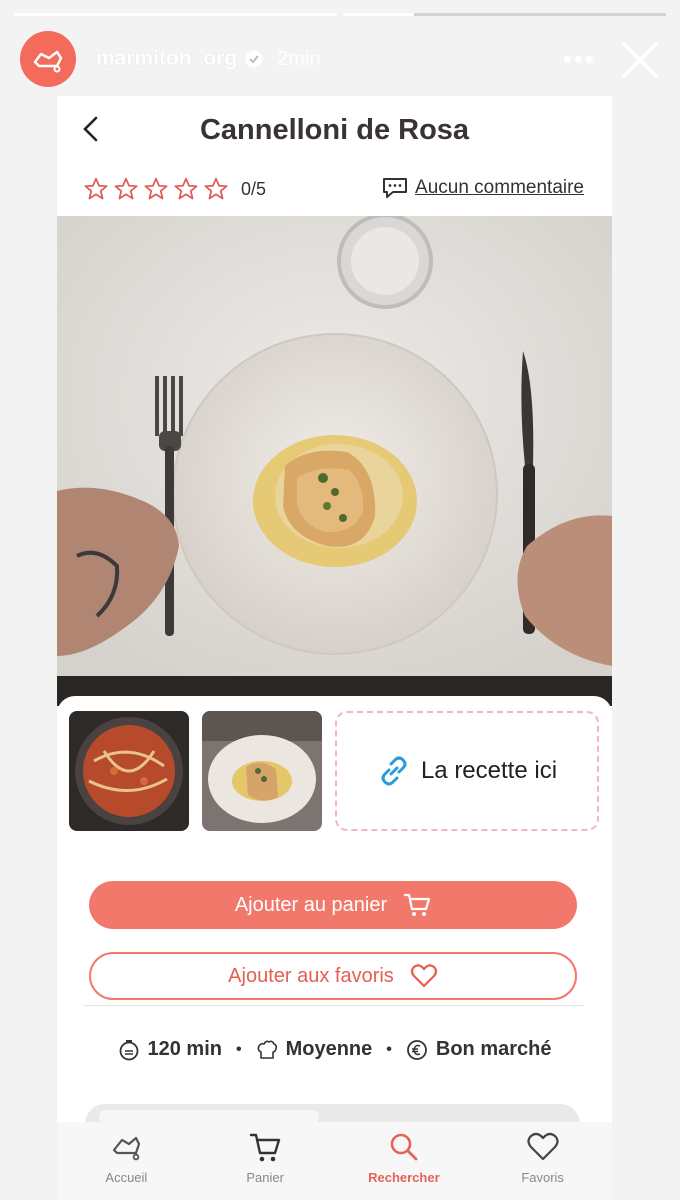 This screenshot has width=680, height=1200. I want to click on comment-icon, so click(395, 188).